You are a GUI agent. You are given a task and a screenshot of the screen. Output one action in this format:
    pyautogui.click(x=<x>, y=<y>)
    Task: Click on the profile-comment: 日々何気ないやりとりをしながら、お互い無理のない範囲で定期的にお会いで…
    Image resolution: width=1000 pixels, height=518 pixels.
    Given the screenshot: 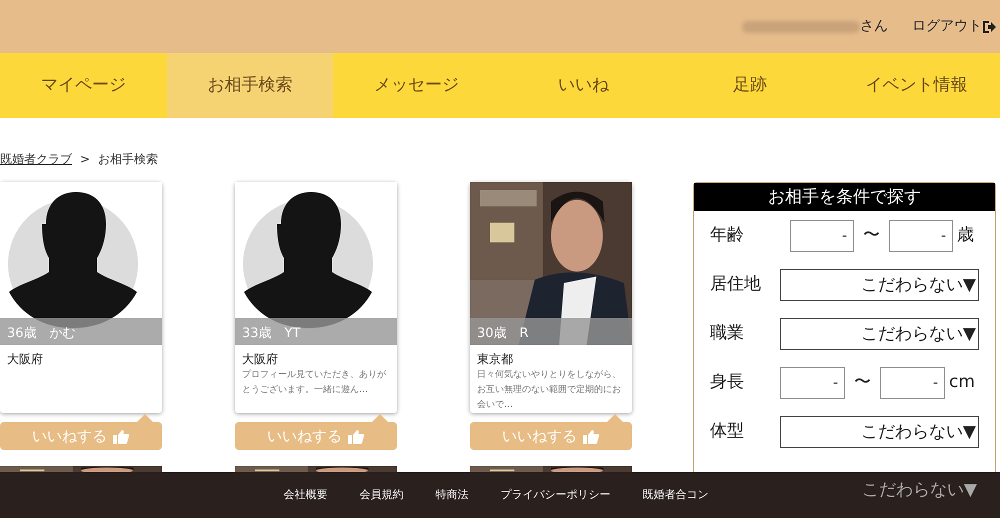 What is the action you would take?
    pyautogui.click(x=549, y=390)
    